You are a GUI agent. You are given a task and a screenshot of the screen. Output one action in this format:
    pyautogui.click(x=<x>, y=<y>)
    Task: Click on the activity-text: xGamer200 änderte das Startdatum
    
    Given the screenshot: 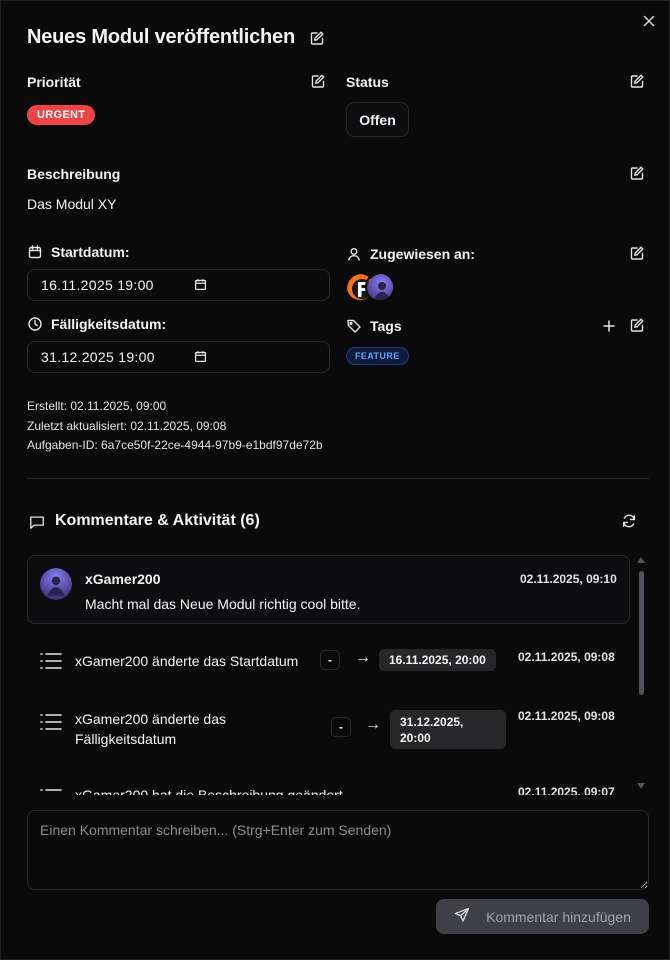 What is the action you would take?
    pyautogui.click(x=187, y=661)
    